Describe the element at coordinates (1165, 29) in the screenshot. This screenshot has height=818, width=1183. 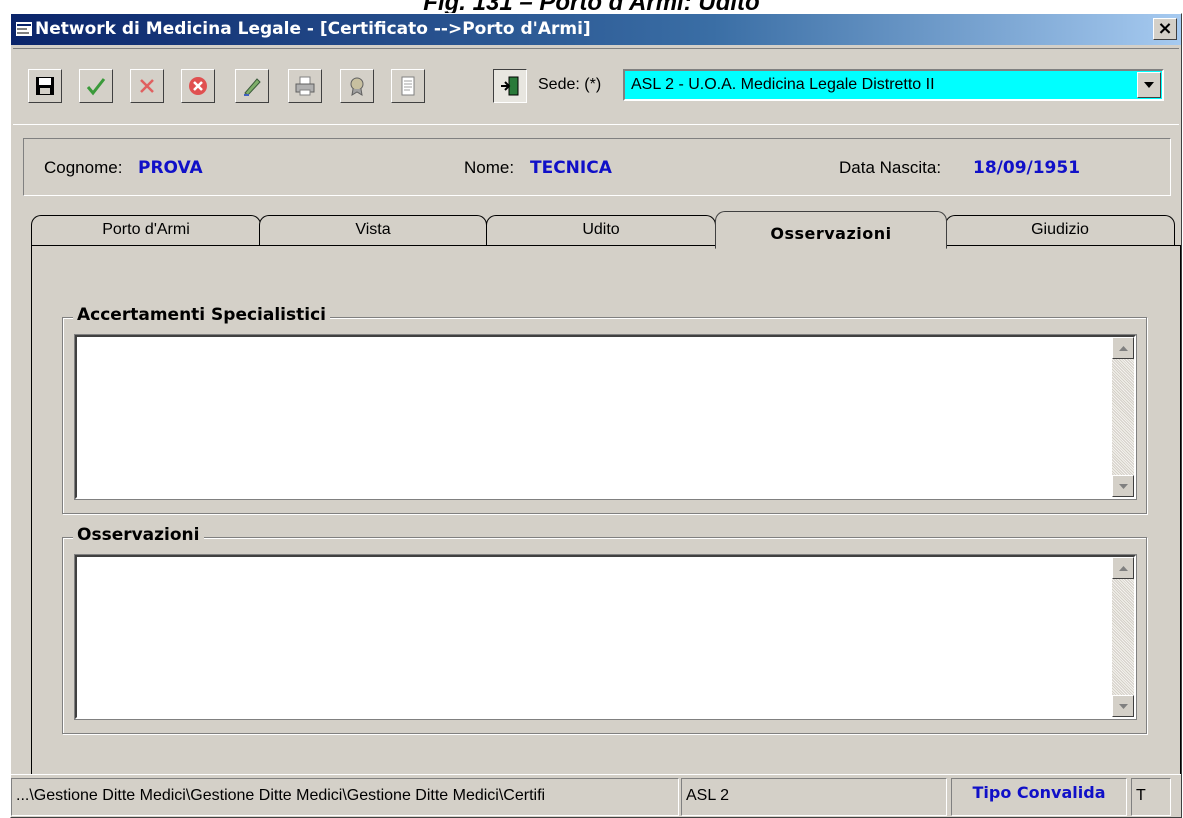
I see `close-button: ×` at that location.